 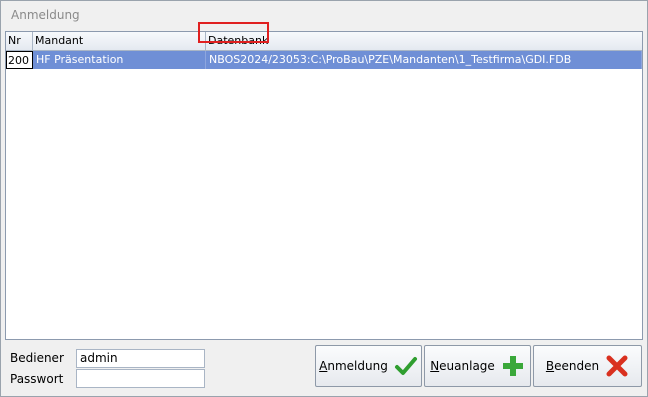 I want to click on quit-button: Beenden, so click(x=587, y=366).